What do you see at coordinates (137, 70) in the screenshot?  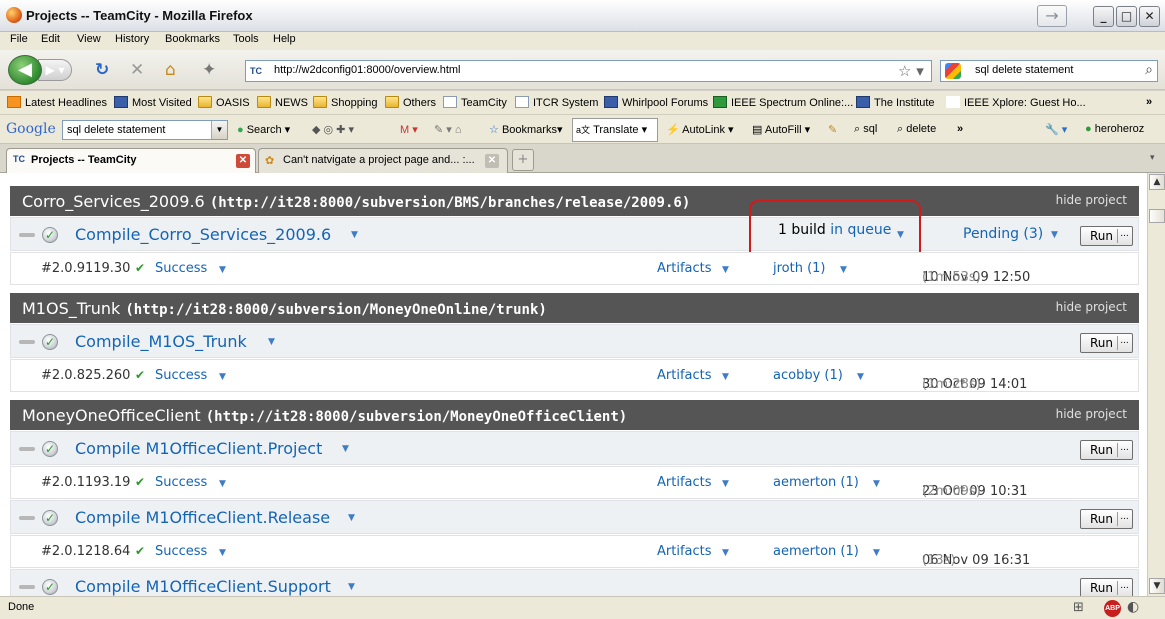 I see `stop-icon: ✕` at bounding box center [137, 70].